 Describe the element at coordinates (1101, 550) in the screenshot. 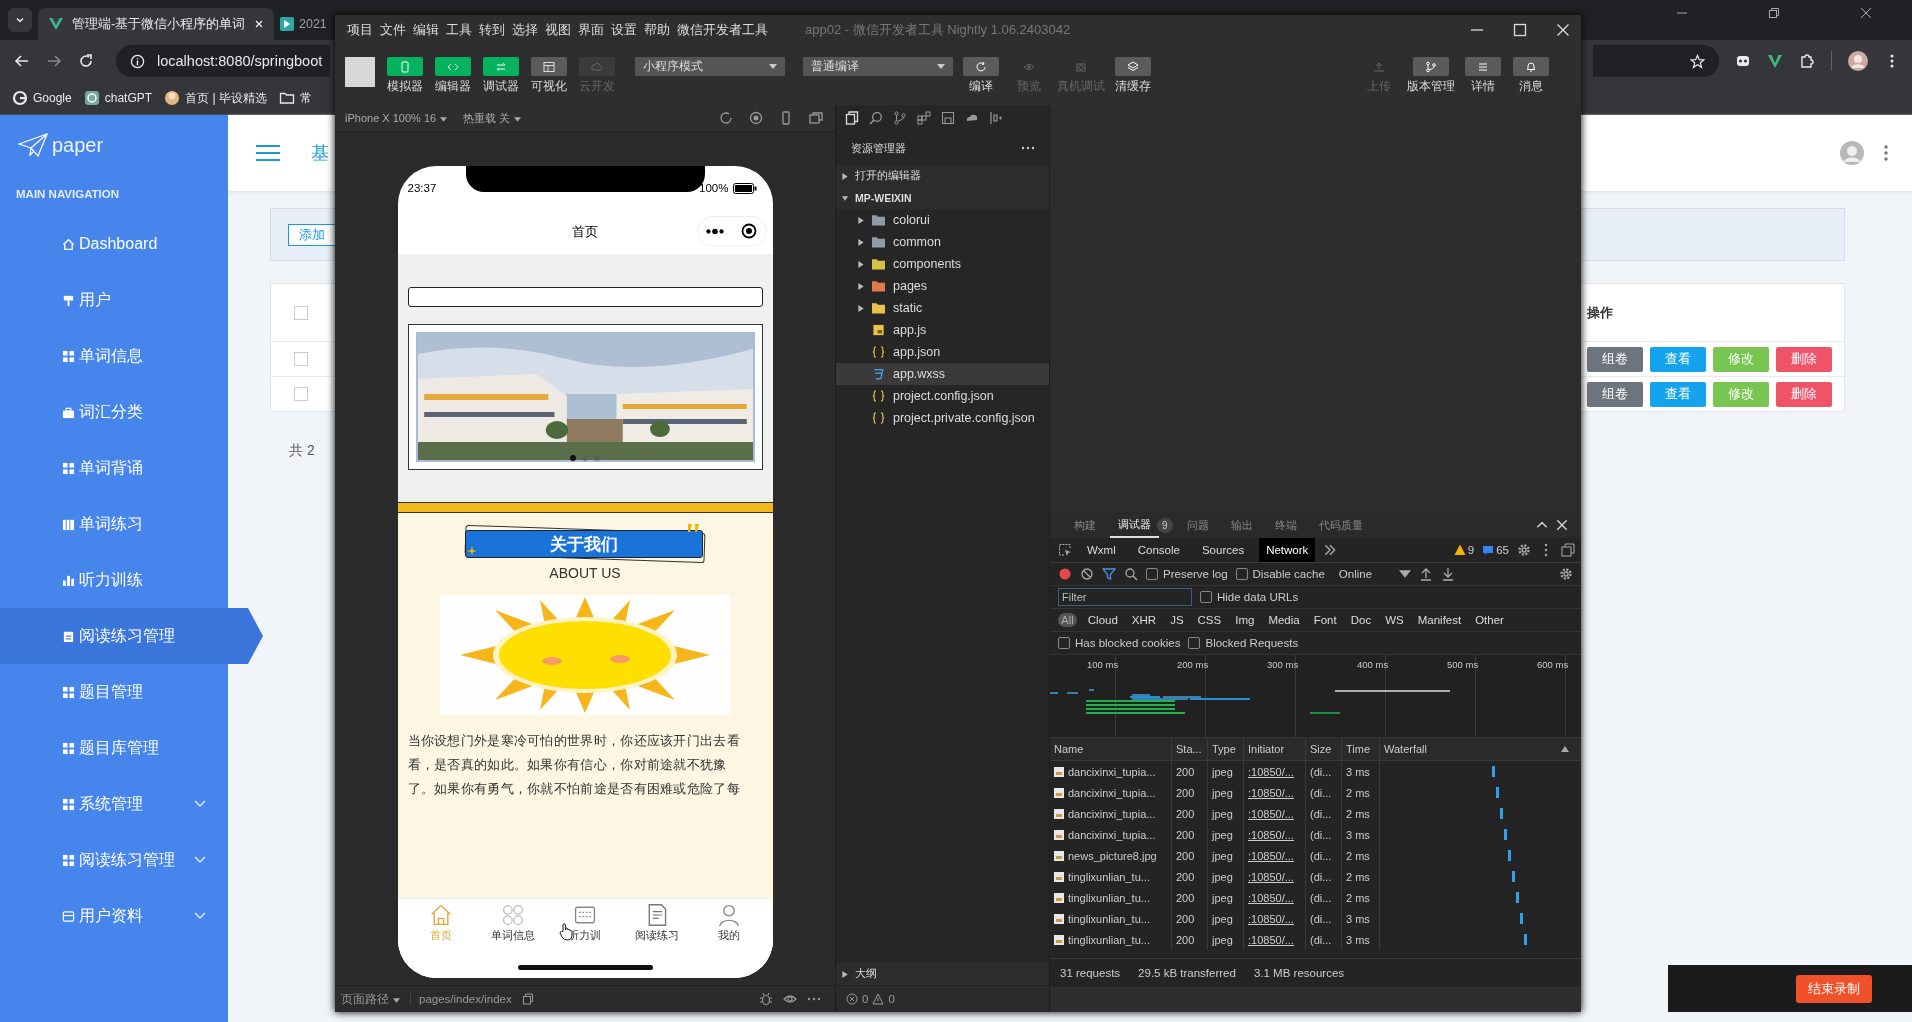

I see `devtools-tab: Wxml` at that location.